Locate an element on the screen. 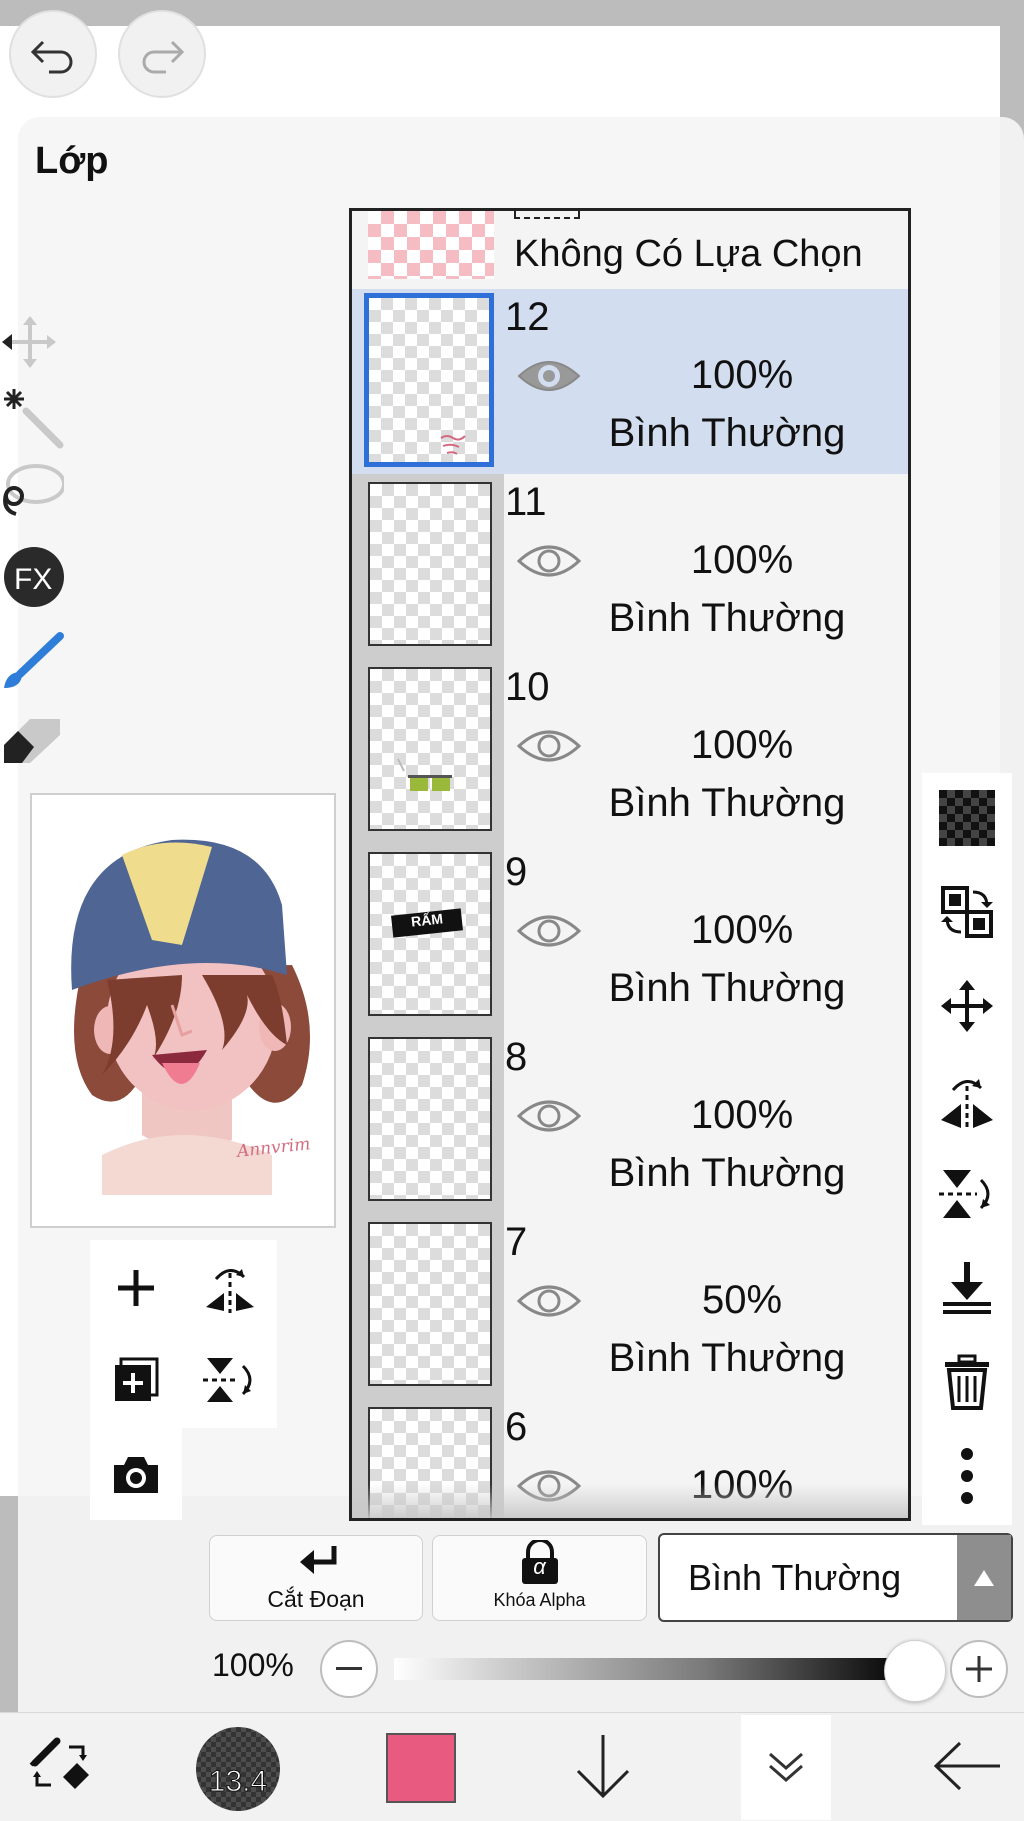 The image size is (1024, 1821). more-icon is located at coordinates (967, 1476).